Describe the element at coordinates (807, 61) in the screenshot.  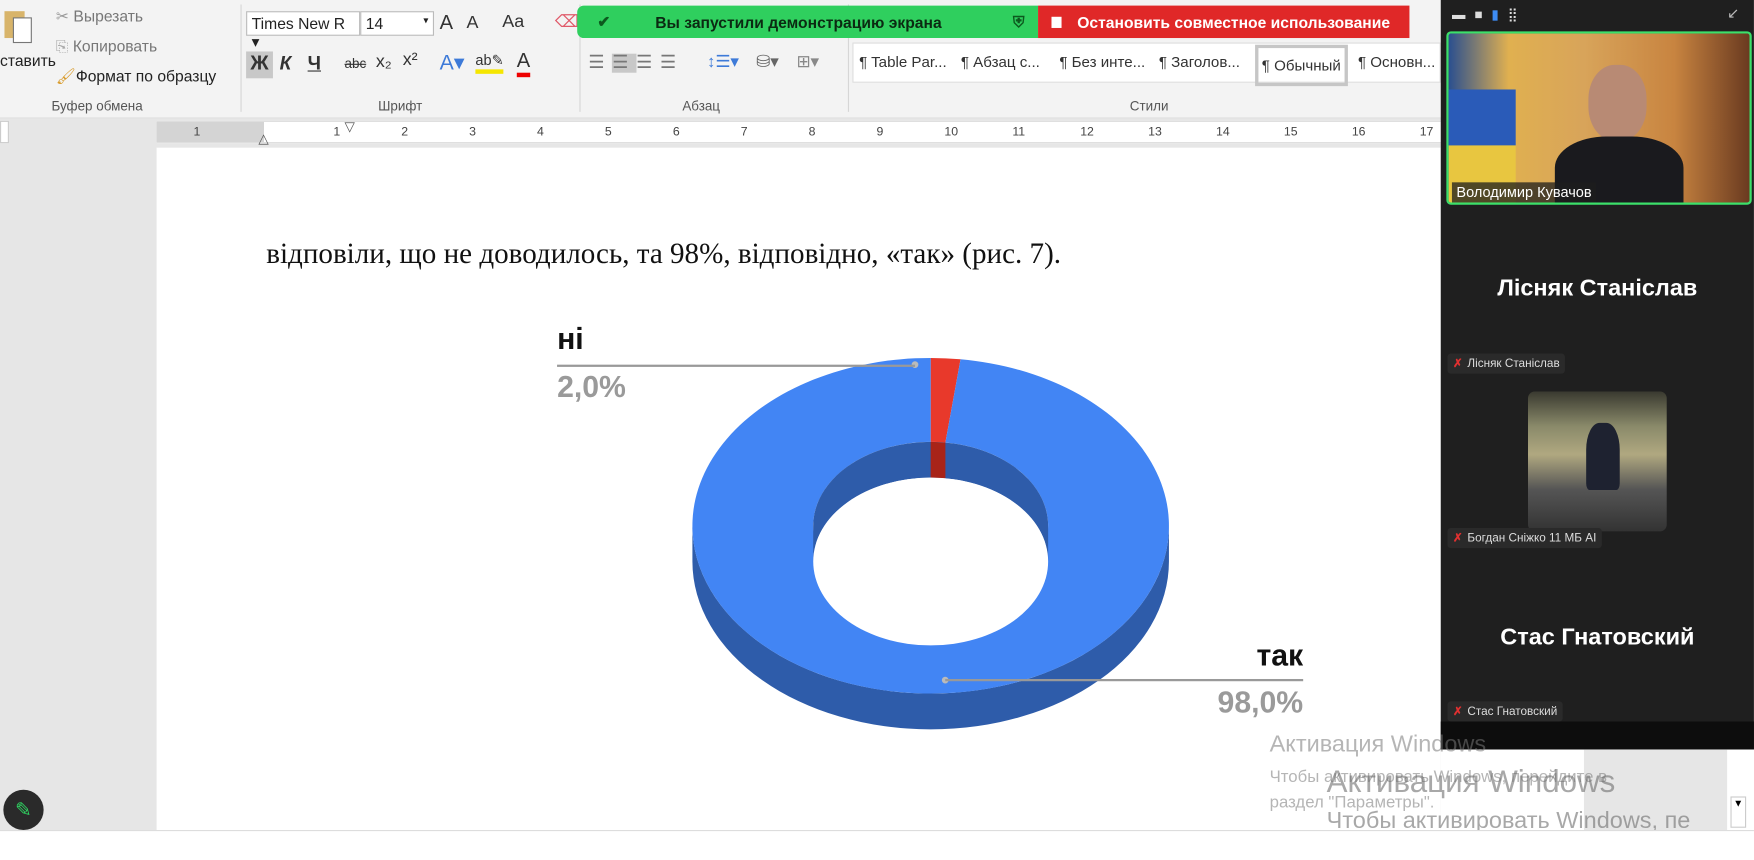
I see `borders-icon: ⊞▾` at that location.